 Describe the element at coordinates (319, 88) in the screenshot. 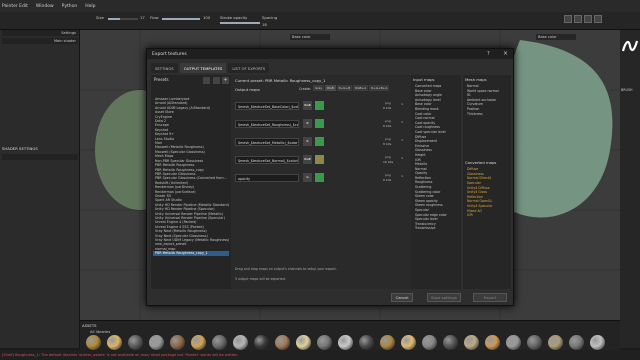

I see `create-gray-button: Gray` at that location.